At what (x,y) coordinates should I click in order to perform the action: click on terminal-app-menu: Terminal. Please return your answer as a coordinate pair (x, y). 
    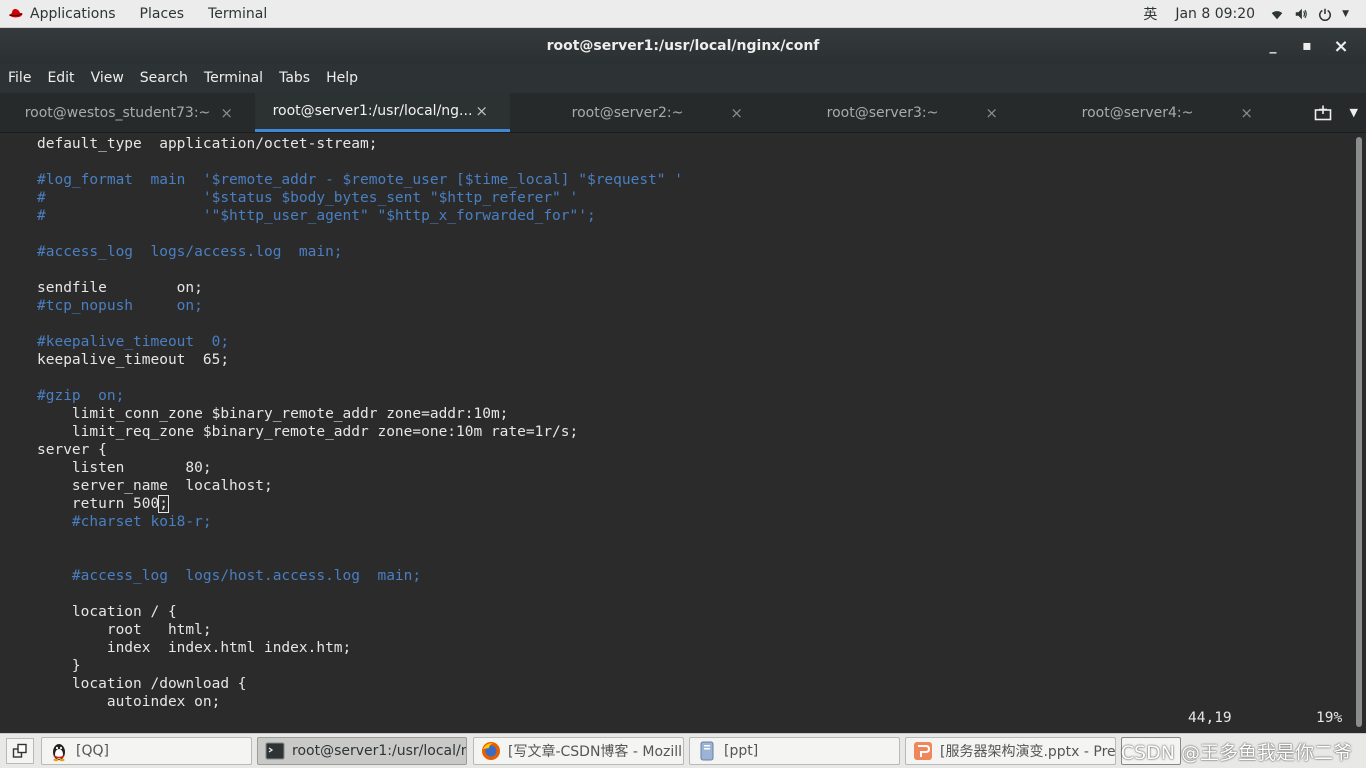
    Looking at the image, I should click on (237, 14).